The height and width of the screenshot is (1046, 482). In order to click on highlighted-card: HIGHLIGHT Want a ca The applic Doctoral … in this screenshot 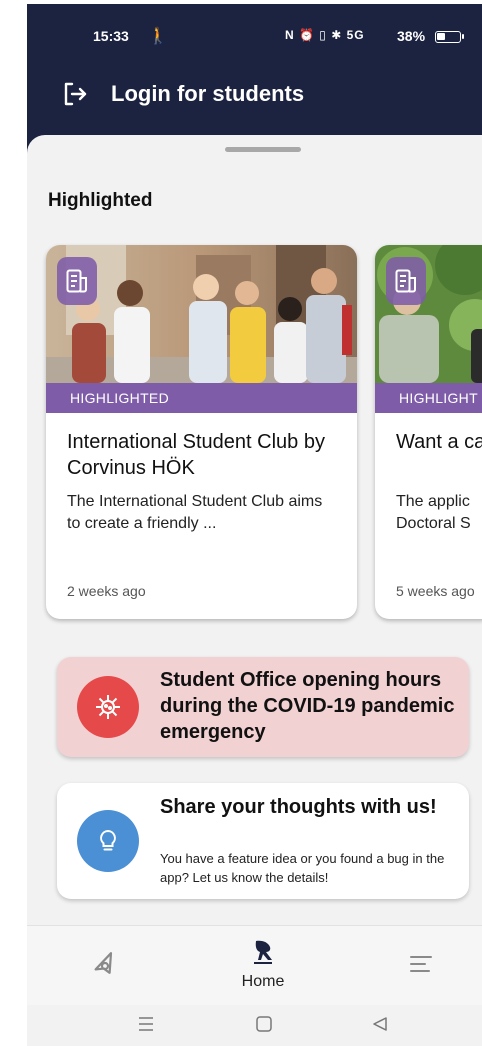, I will do `click(428, 432)`.